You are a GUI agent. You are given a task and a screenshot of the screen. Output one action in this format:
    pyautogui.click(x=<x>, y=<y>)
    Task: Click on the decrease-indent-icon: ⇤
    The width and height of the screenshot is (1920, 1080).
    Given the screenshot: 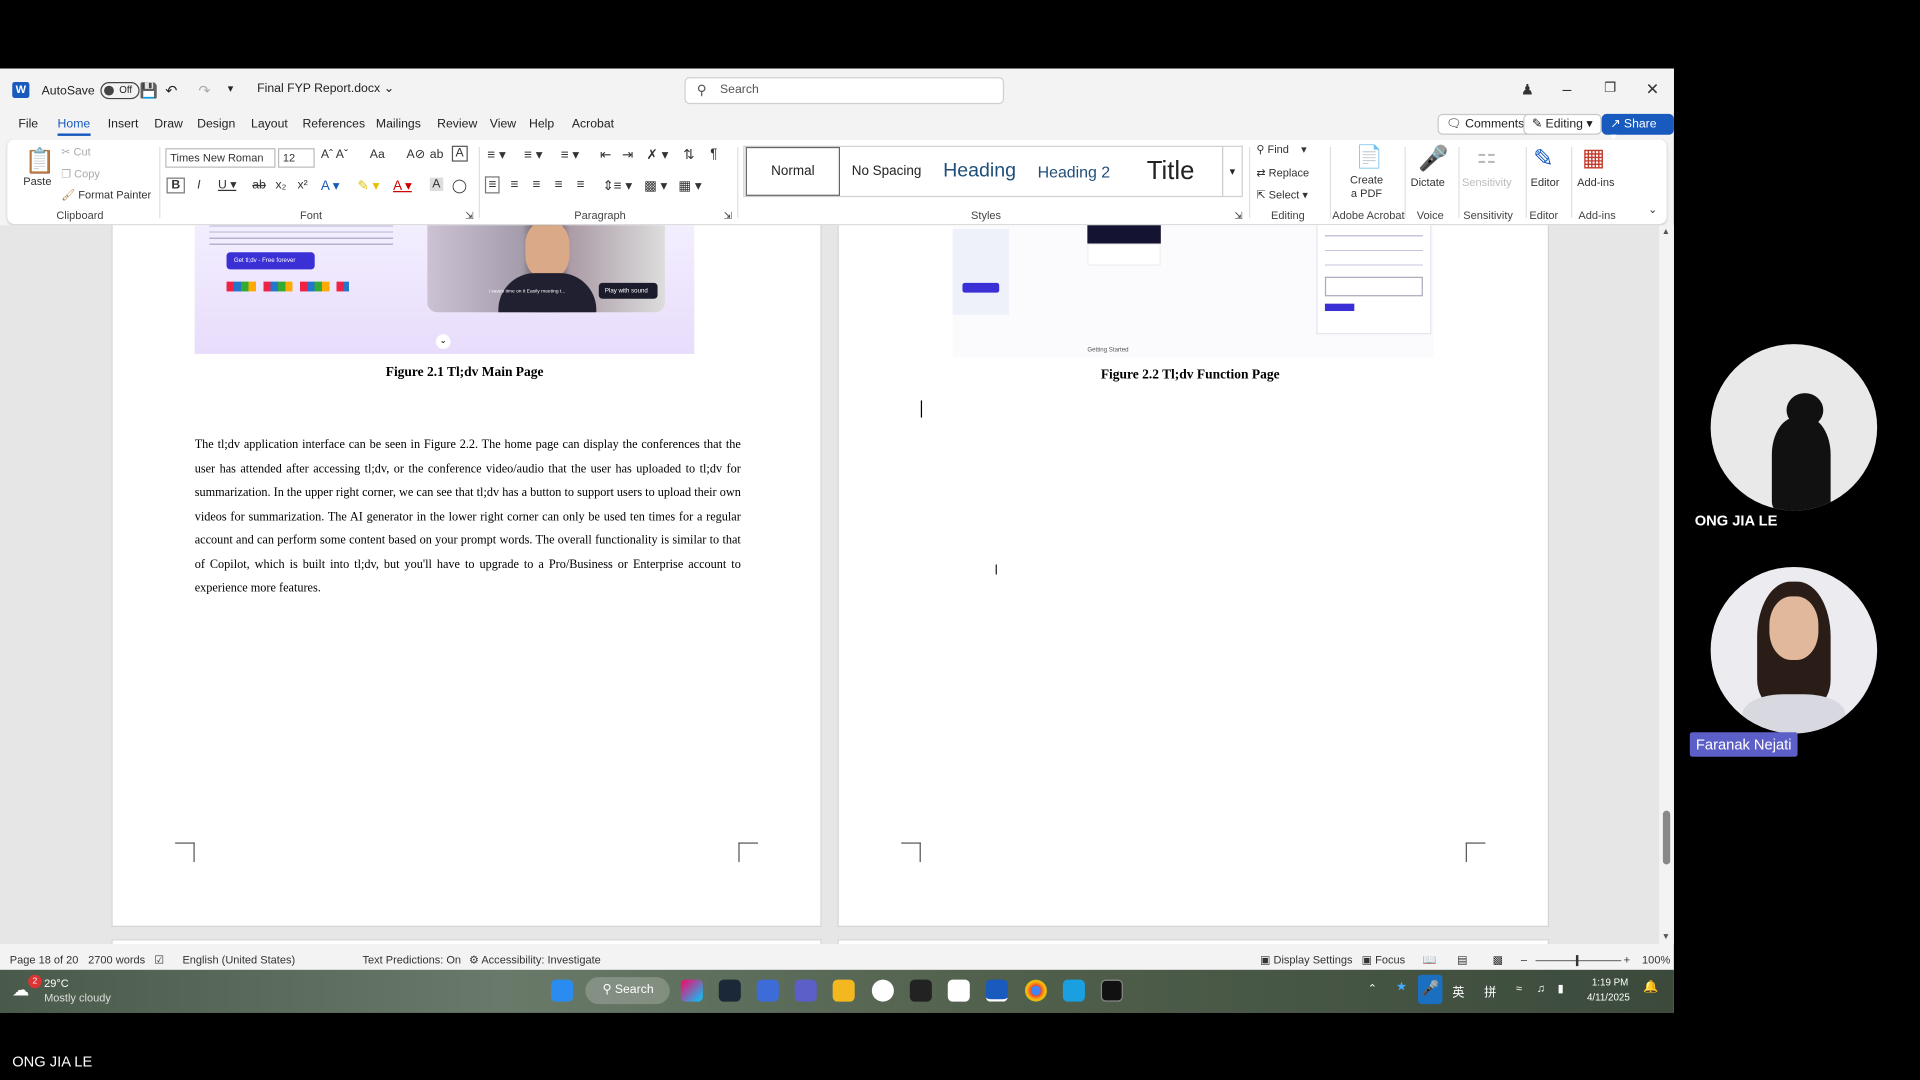 What is the action you would take?
    pyautogui.click(x=605, y=155)
    